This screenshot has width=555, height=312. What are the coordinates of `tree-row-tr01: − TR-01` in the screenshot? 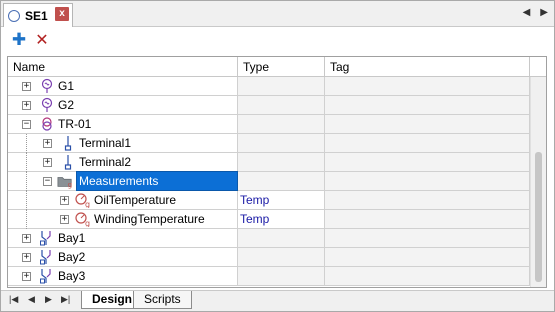 It's located at (269, 124).